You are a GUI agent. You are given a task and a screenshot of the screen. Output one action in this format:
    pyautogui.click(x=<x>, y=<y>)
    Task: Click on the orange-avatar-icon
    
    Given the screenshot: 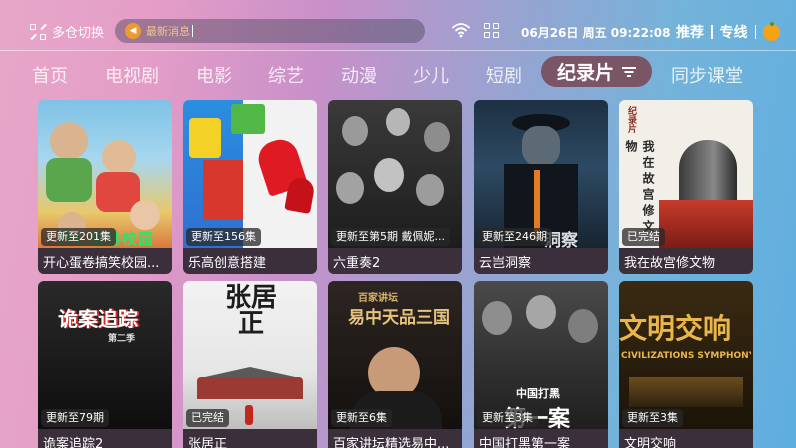 What is the action you would take?
    pyautogui.click(x=771, y=31)
    